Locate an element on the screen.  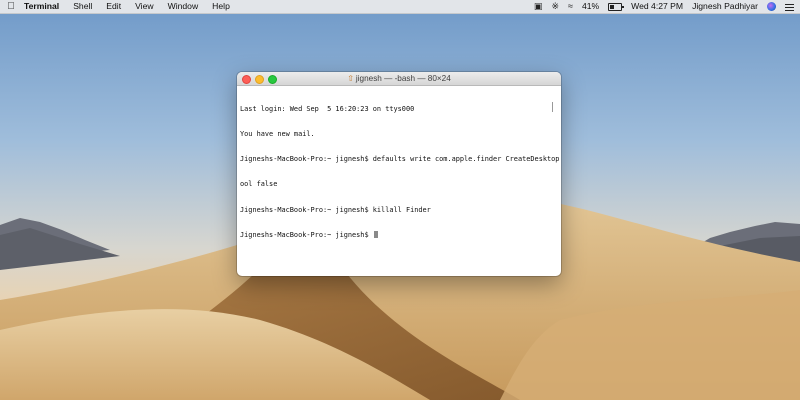
photo-icon: ▣ is located at coordinates (538, 6).